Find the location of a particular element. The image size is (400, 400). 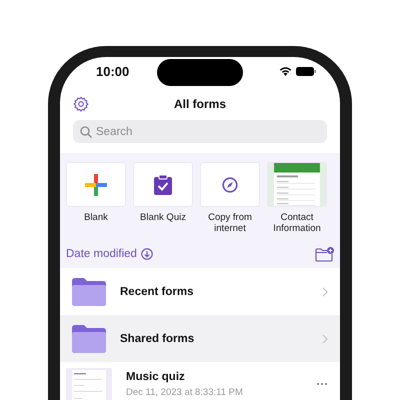

status-time: 10:00 is located at coordinates (113, 71).